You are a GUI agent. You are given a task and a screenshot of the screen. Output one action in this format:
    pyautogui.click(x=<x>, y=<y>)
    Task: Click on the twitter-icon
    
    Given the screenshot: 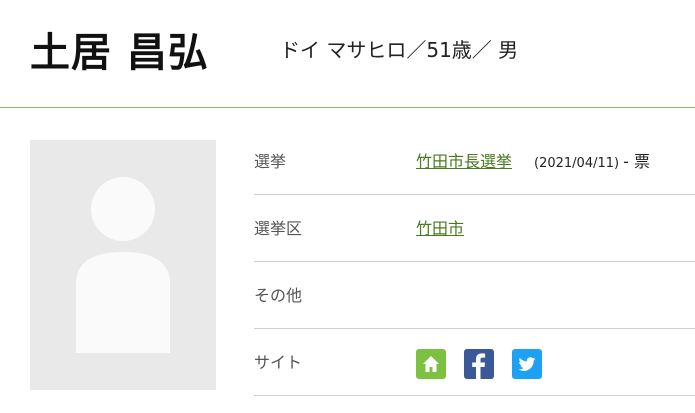 What is the action you would take?
    pyautogui.click(x=527, y=364)
    